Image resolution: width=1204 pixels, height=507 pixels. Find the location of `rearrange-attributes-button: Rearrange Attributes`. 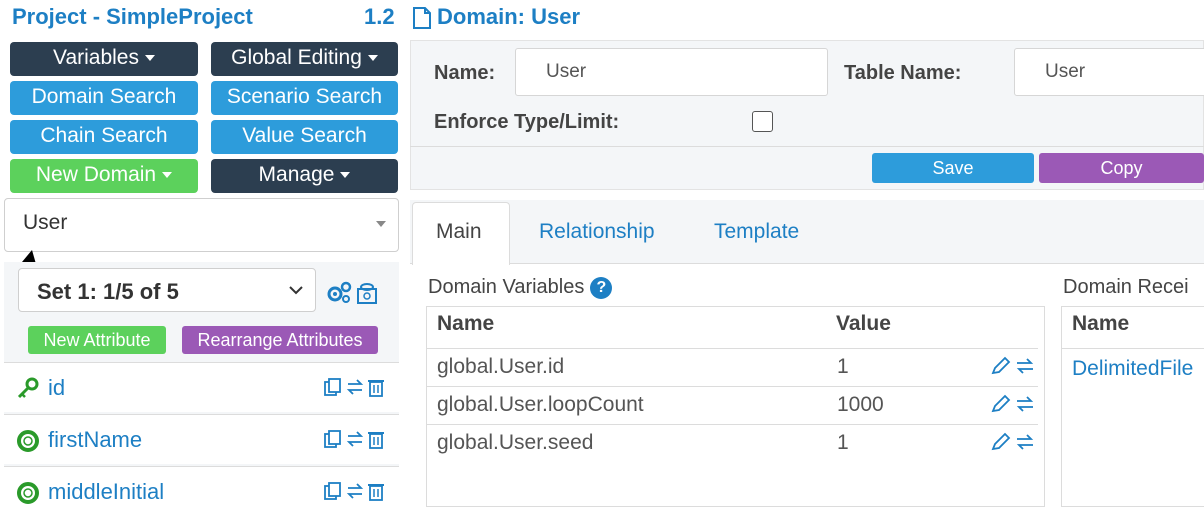

rearrange-attributes-button: Rearrange Attributes is located at coordinates (280, 340).